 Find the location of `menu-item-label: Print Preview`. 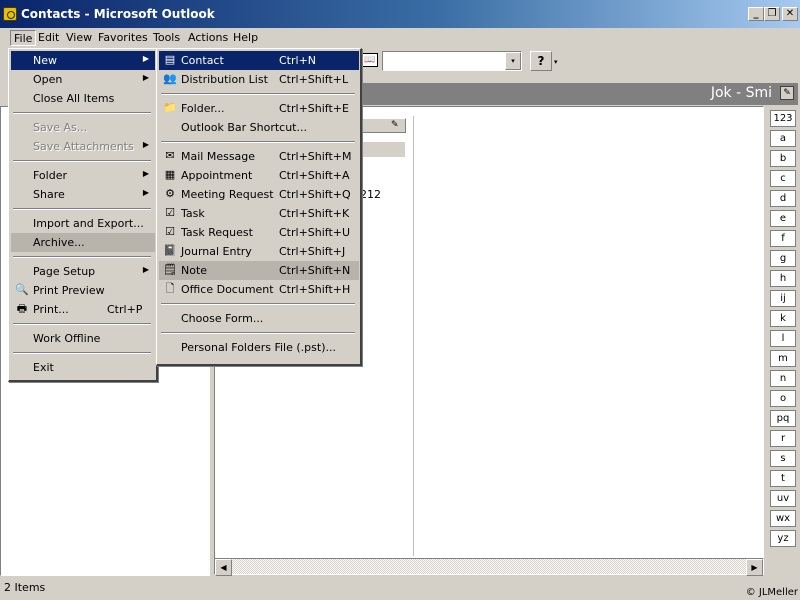

menu-item-label: Print Preview is located at coordinates (69, 290).